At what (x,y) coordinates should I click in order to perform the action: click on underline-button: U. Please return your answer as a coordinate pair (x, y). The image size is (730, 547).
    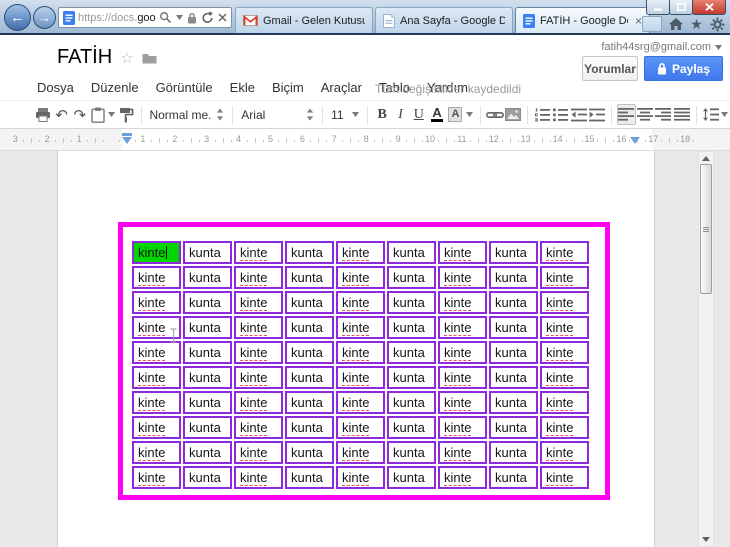
    Looking at the image, I should click on (419, 114).